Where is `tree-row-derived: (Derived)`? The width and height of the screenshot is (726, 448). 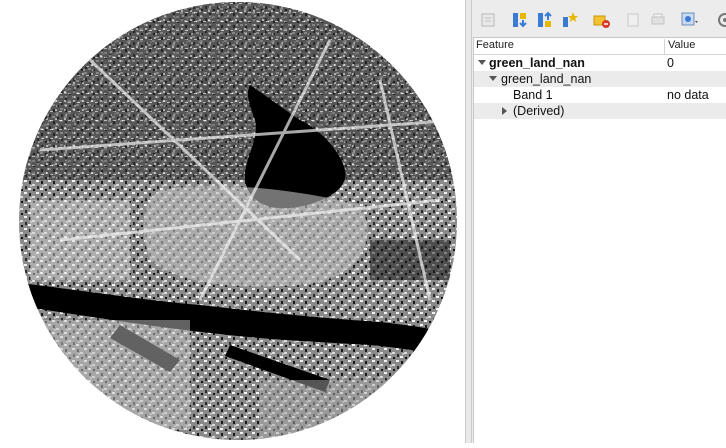 tree-row-derived: (Derived) is located at coordinates (600, 111).